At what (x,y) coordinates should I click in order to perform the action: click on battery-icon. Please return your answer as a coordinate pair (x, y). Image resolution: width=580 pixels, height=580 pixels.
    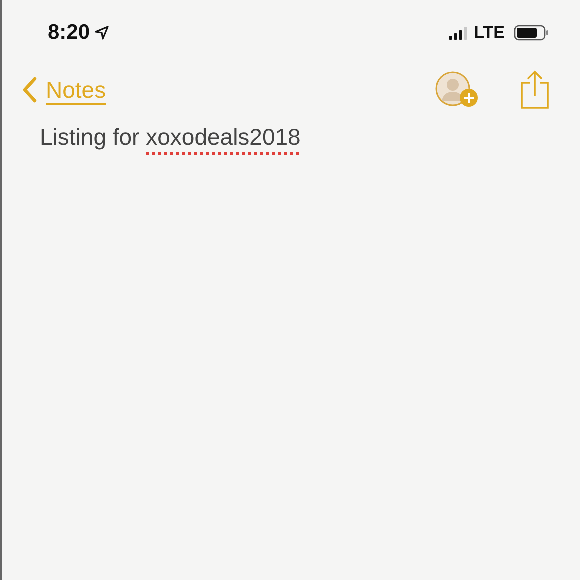
    Looking at the image, I should click on (532, 33).